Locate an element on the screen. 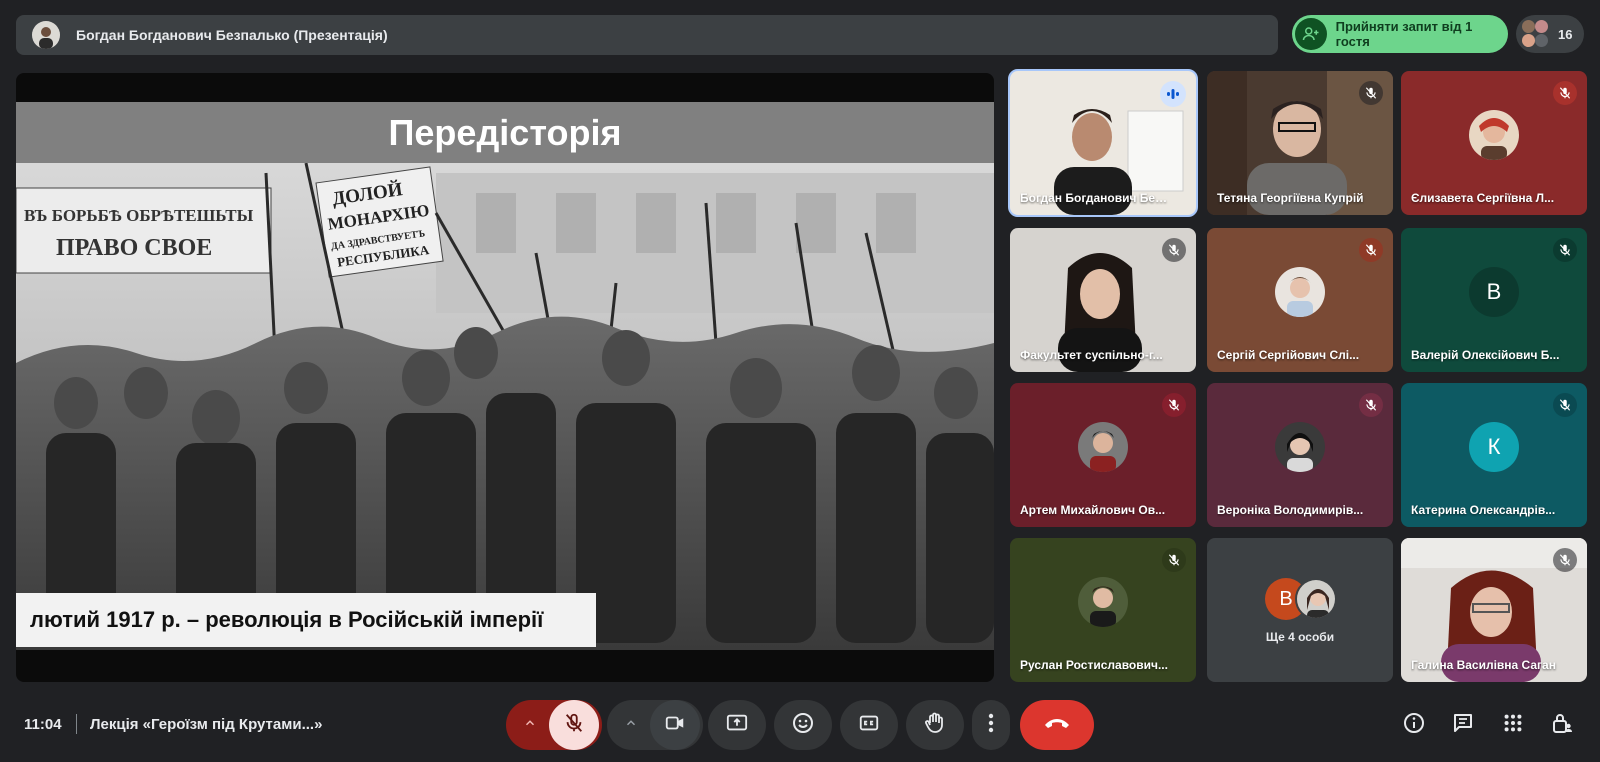 The height and width of the screenshot is (762, 1600). apps-icon is located at coordinates (1513, 725).